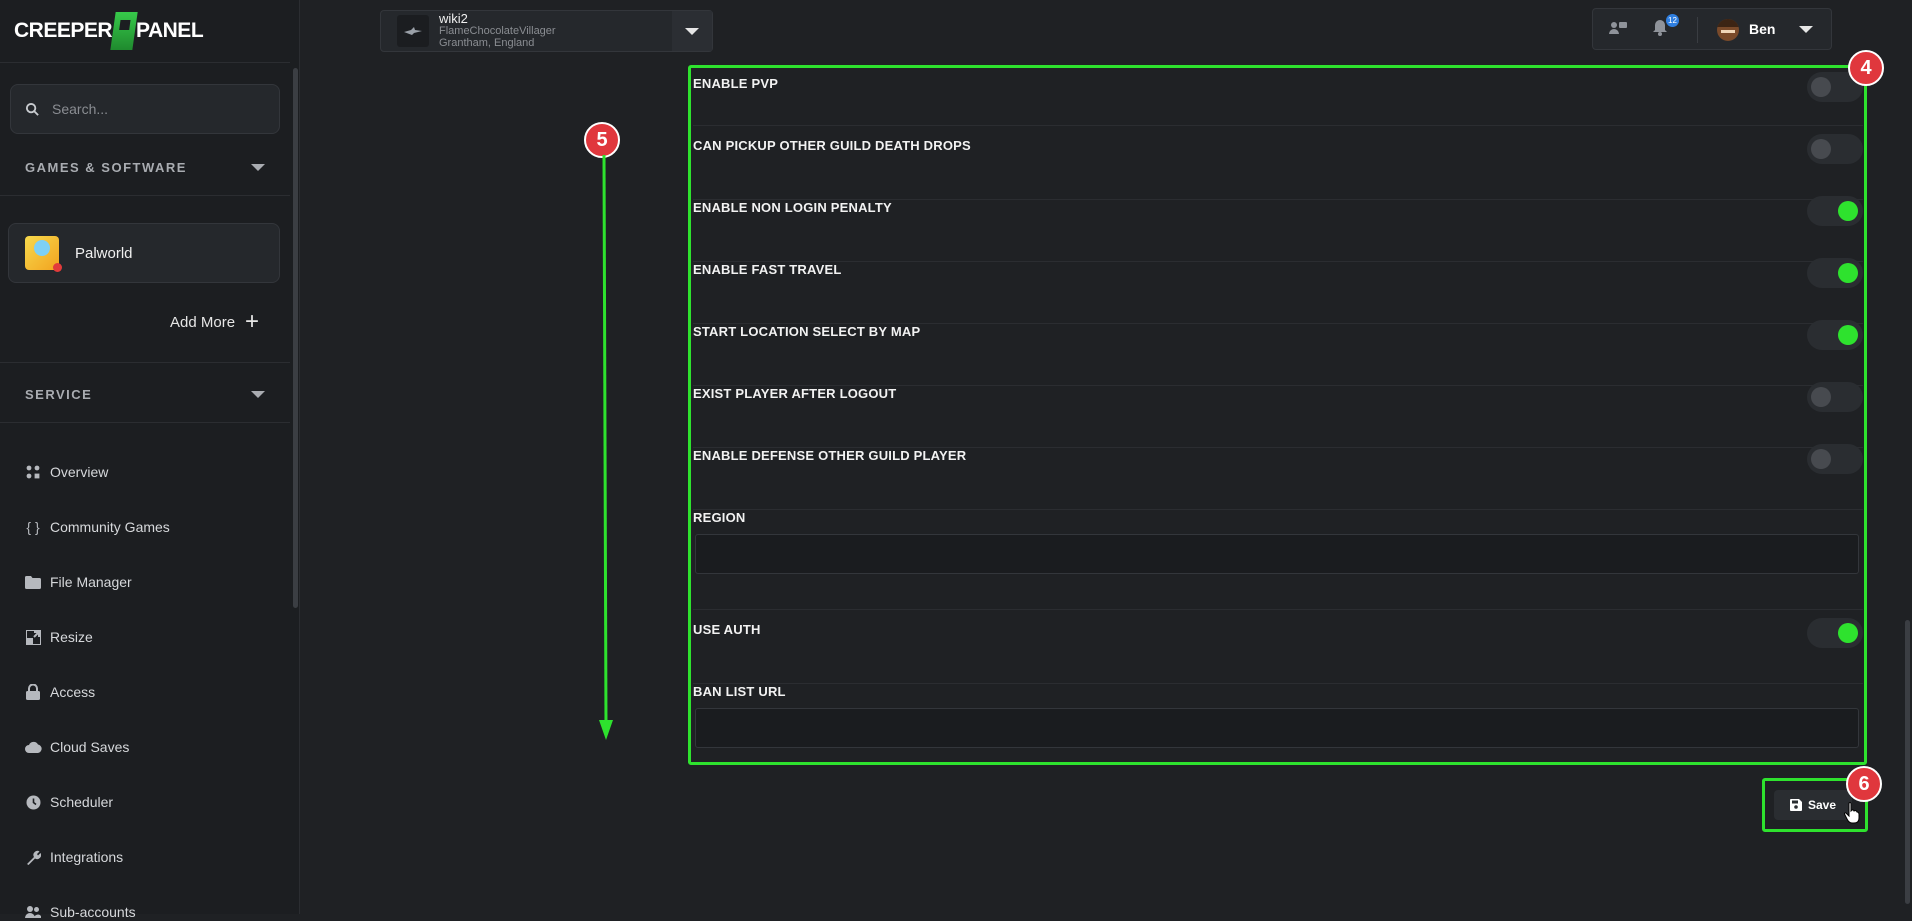 The width and height of the screenshot is (1912, 921). Describe the element at coordinates (1864, 784) in the screenshot. I see `step-marker-6: 6` at that location.